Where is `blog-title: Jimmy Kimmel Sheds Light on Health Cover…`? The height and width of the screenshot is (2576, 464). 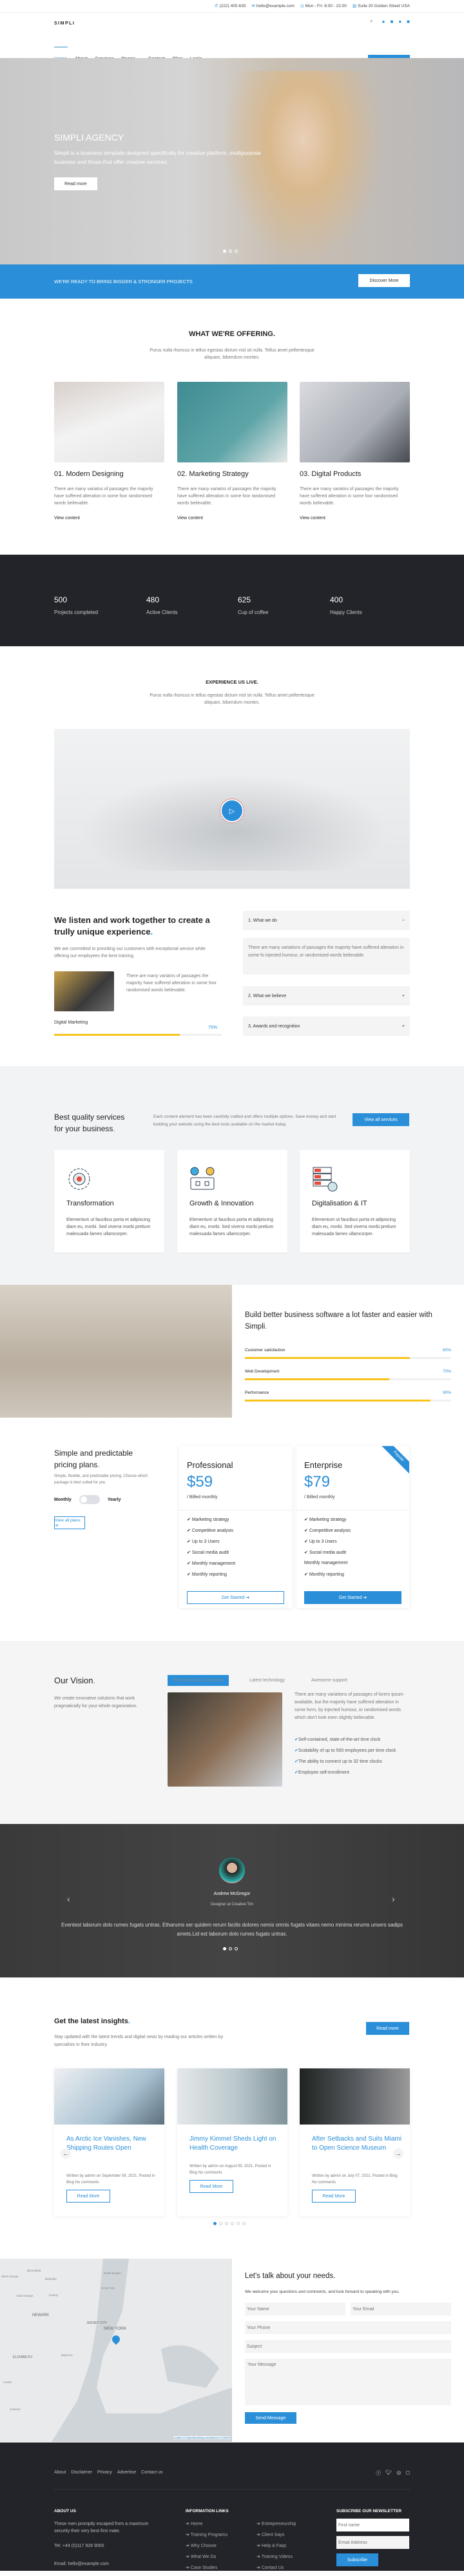 blog-title: Jimmy Kimmel Sheds Light on Health Cover… is located at coordinates (234, 2144).